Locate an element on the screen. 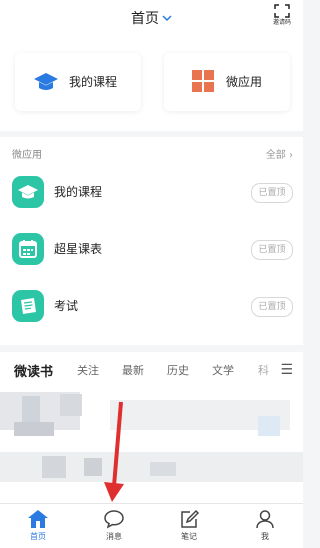 The height and width of the screenshot is (548, 320). bottom-navigation: 首页 消息 笔记 我 is located at coordinates (151, 525).